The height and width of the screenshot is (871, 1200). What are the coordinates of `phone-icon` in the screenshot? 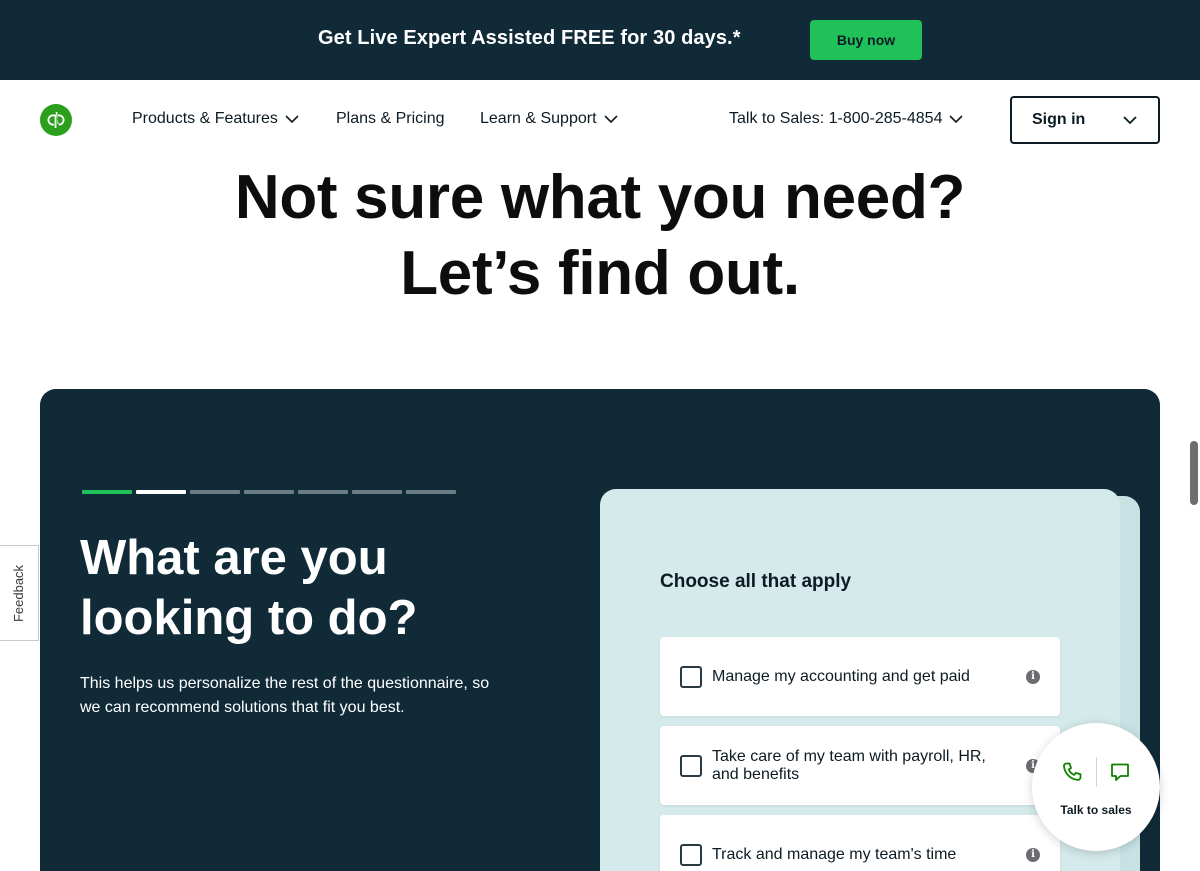 It's located at (1072, 772).